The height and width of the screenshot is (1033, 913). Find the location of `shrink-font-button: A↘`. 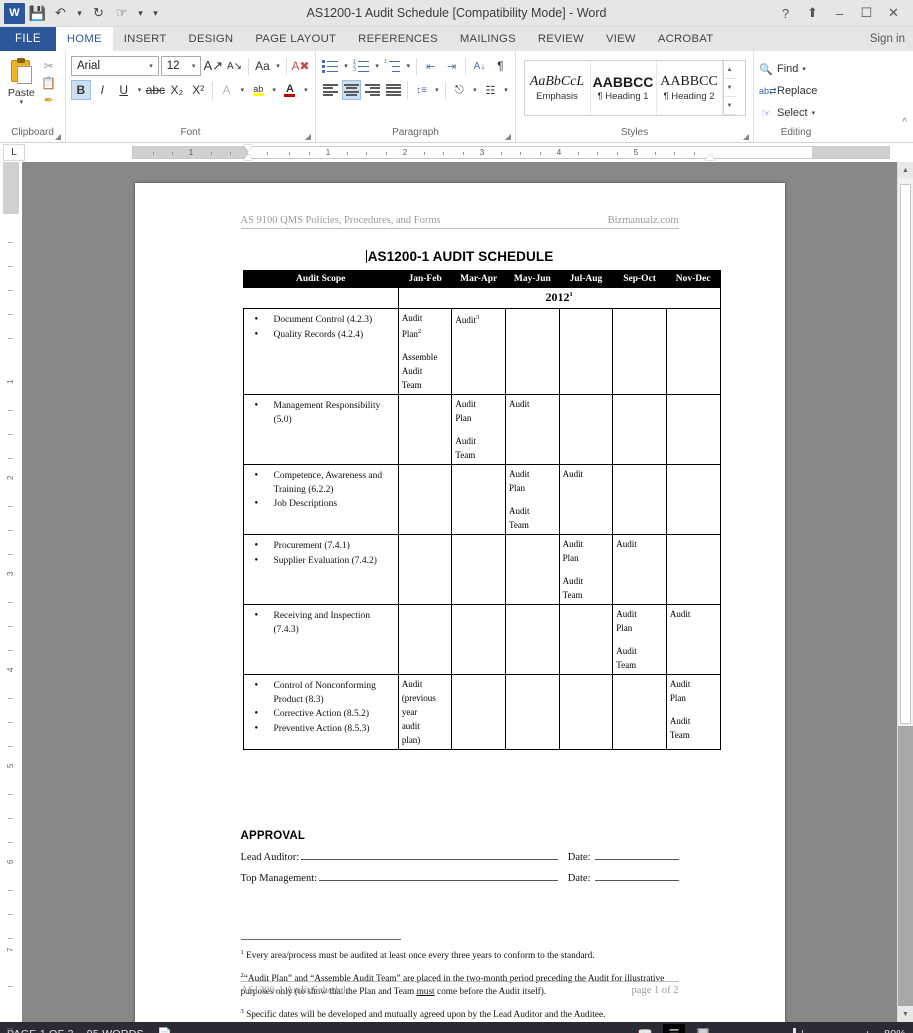

shrink-font-button: A↘ is located at coordinates (234, 66).